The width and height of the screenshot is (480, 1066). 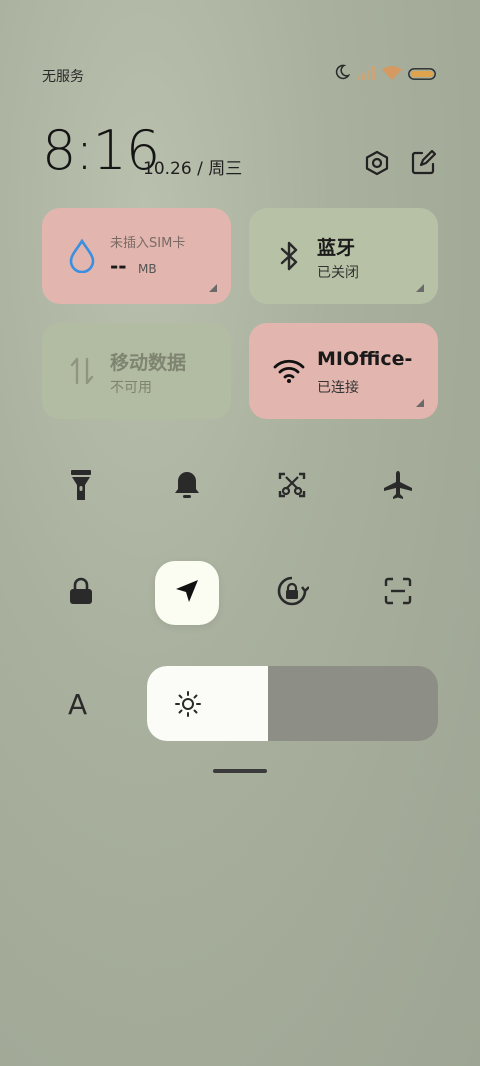 I want to click on water-drop-icon, so click(x=82, y=256).